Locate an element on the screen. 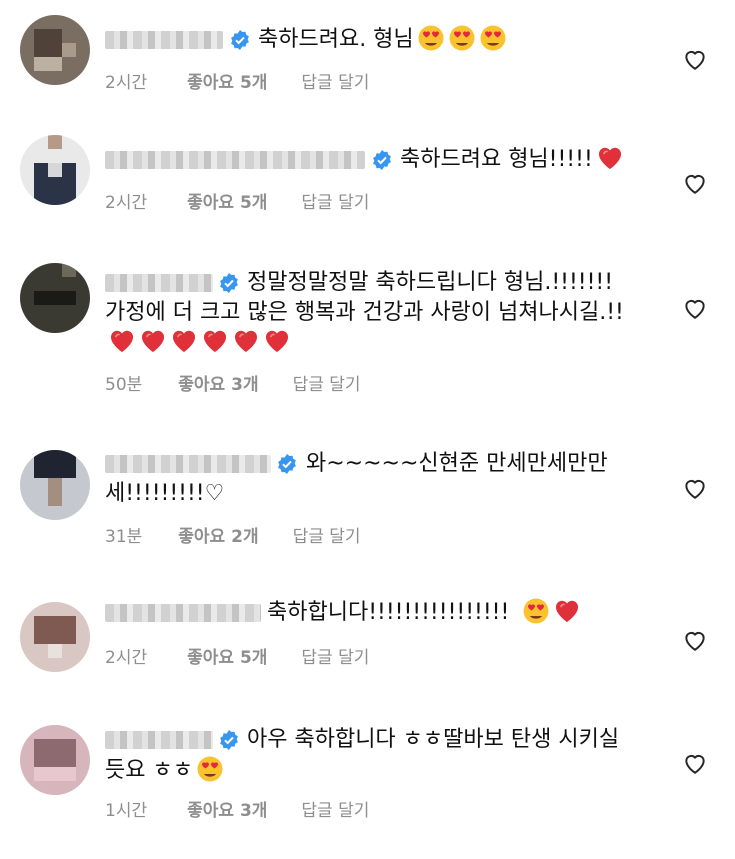 The image size is (735, 859). comment-text: 와~~~~~신현준 만세만세만만 is located at coordinates (457, 463).